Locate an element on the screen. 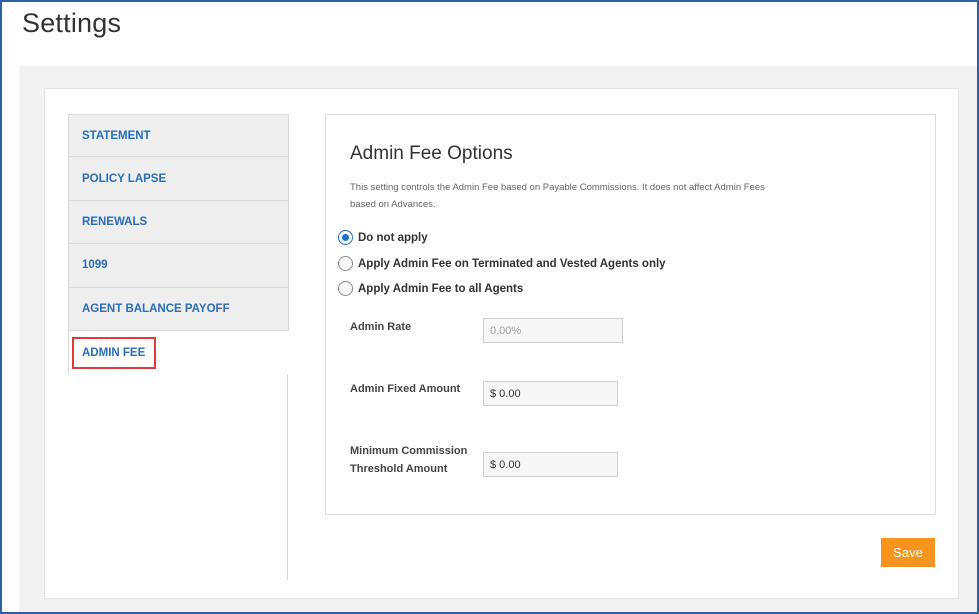 The height and width of the screenshot is (614, 979). option-do-not-apply: Do not apply is located at coordinates (383, 237).